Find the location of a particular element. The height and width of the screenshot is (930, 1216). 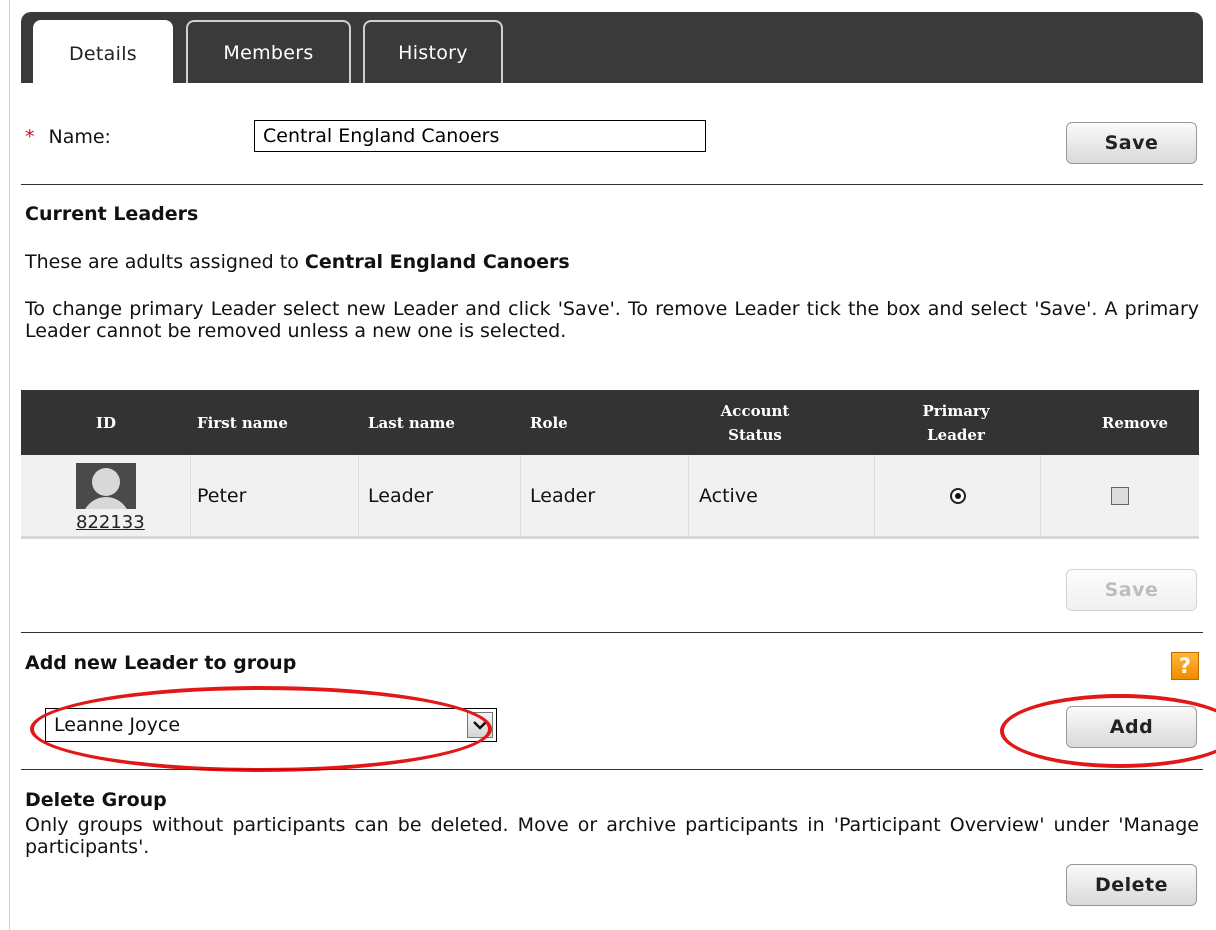

leaders-intro-group-name: Central England Canoers is located at coordinates (437, 262).